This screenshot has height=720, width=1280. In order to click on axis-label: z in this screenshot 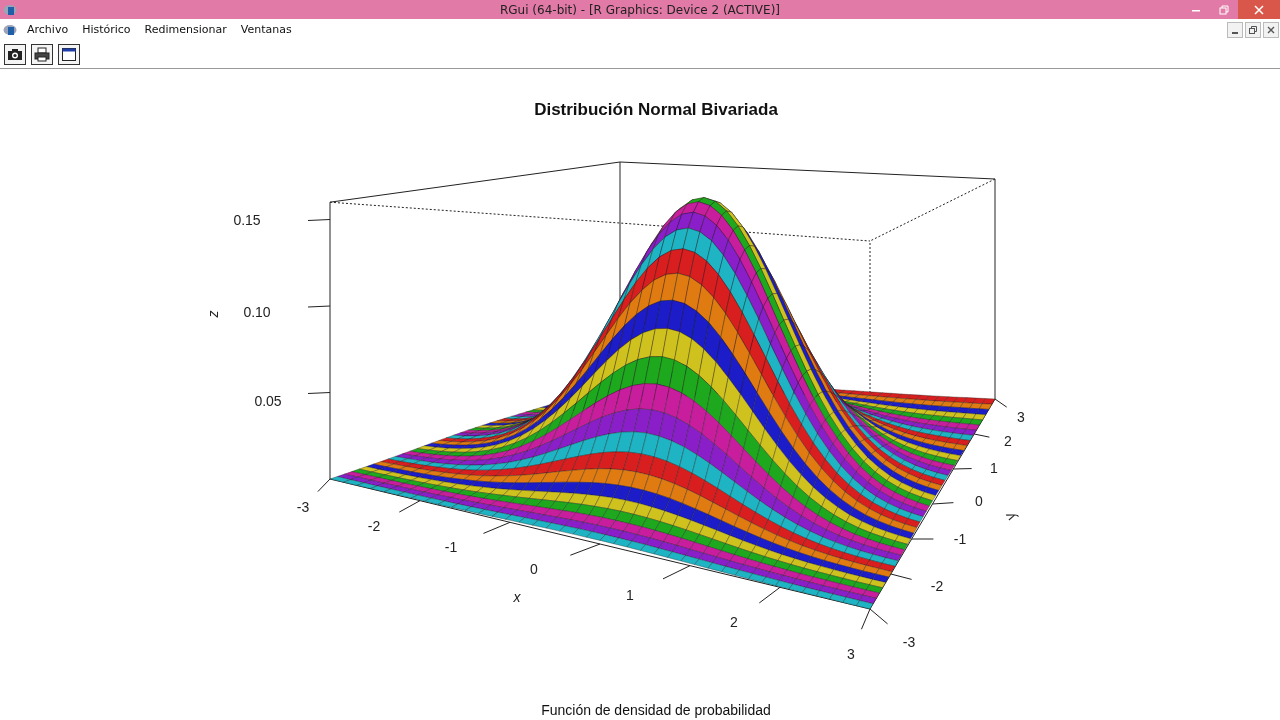, I will do `click(213, 314)`.